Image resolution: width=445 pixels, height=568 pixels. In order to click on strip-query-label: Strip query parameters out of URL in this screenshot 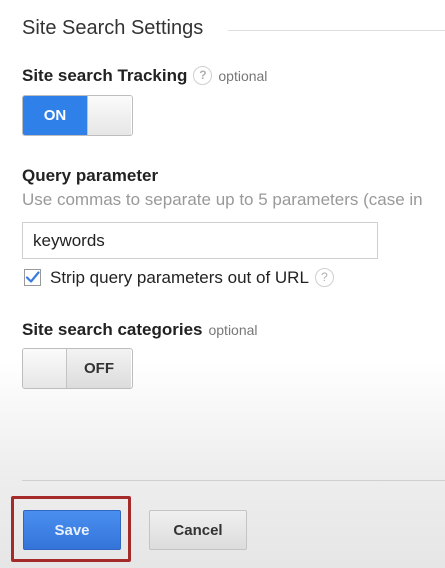, I will do `click(179, 277)`.